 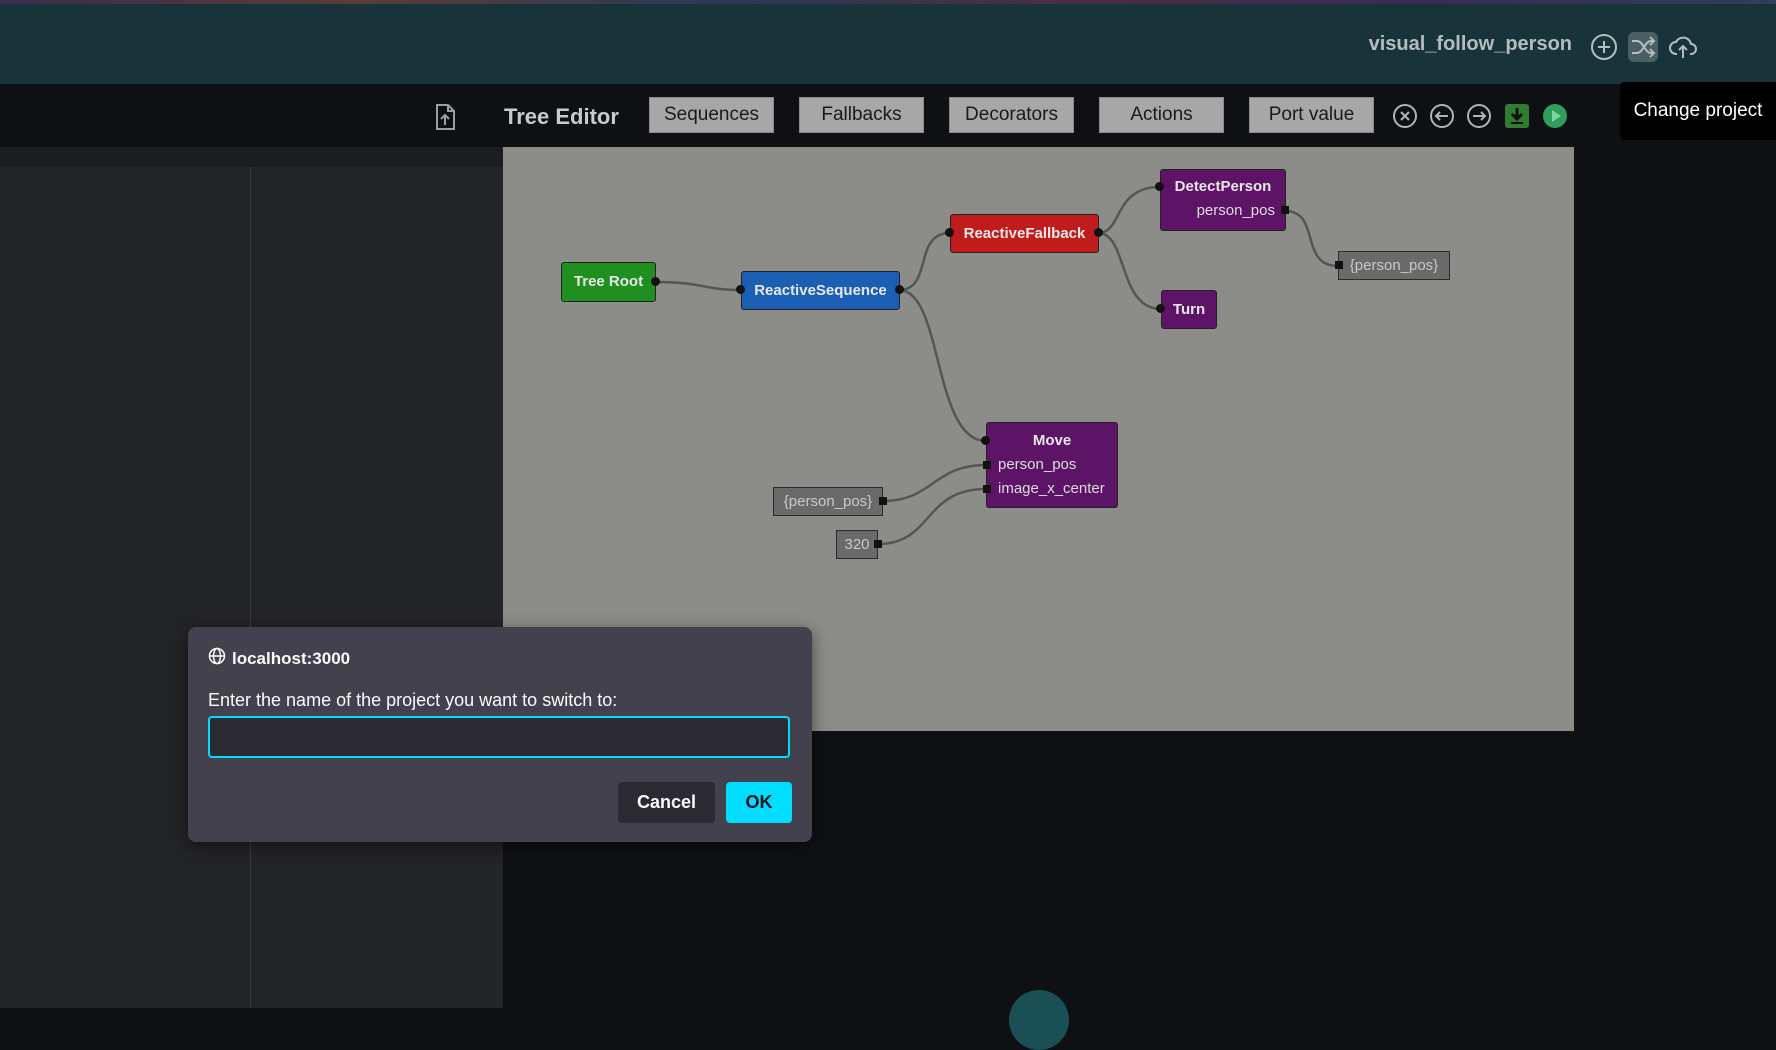 What do you see at coordinates (1643, 47) in the screenshot?
I see `shuffle-icon` at bounding box center [1643, 47].